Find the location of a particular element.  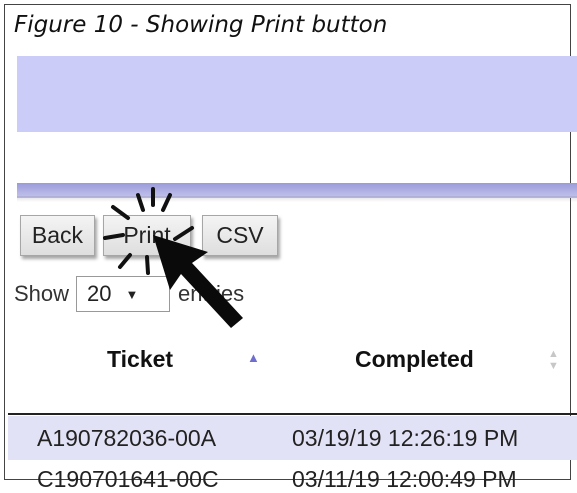

table-cell-completed: 03/19/19 12:26:19 PM is located at coordinates (405, 438).